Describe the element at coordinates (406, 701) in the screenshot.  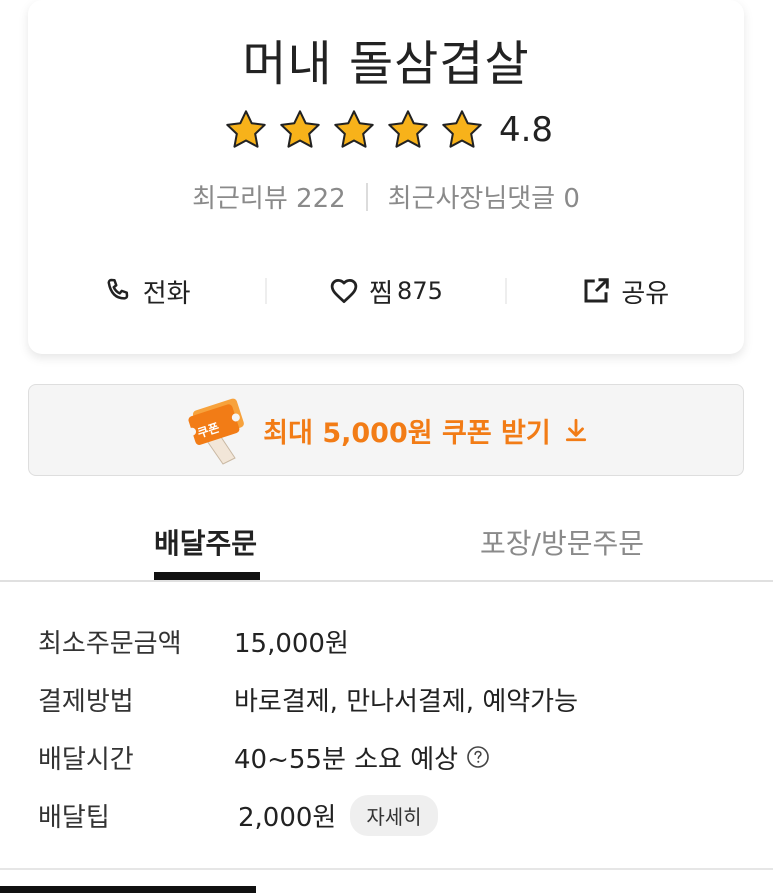
I see `payment-value: 바로결제, 만나서결제, 예약가능` at that location.